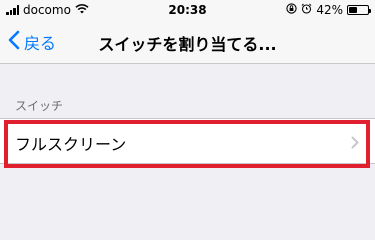 This screenshot has height=240, width=375. What do you see at coordinates (306, 10) in the screenshot?
I see `alarm-icon` at bounding box center [306, 10].